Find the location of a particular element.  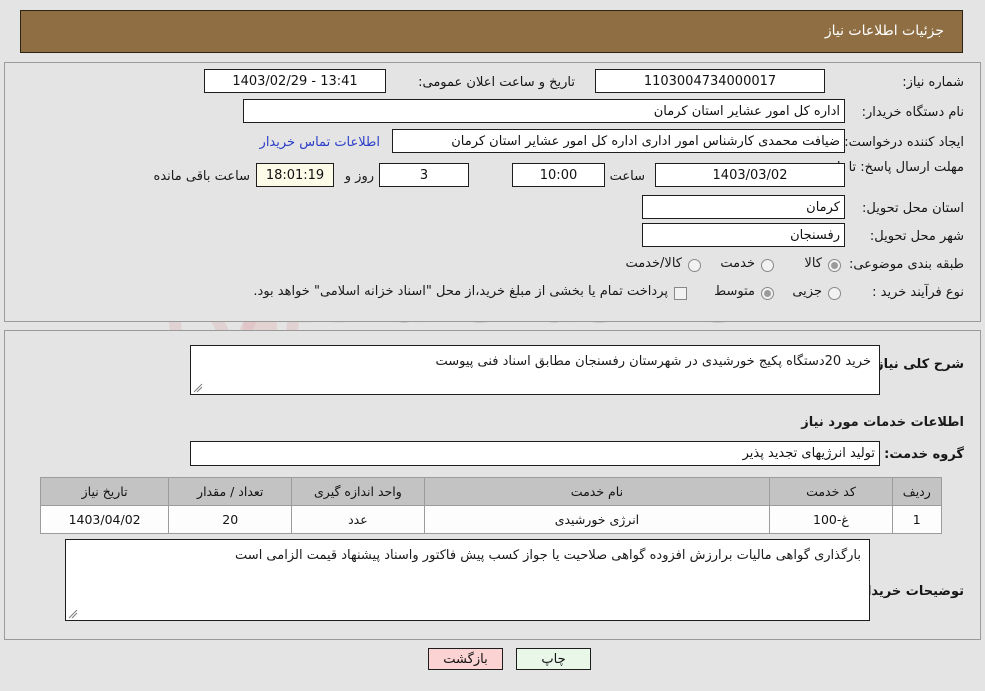

treasury-payment-checkbox is located at coordinates (680, 293).